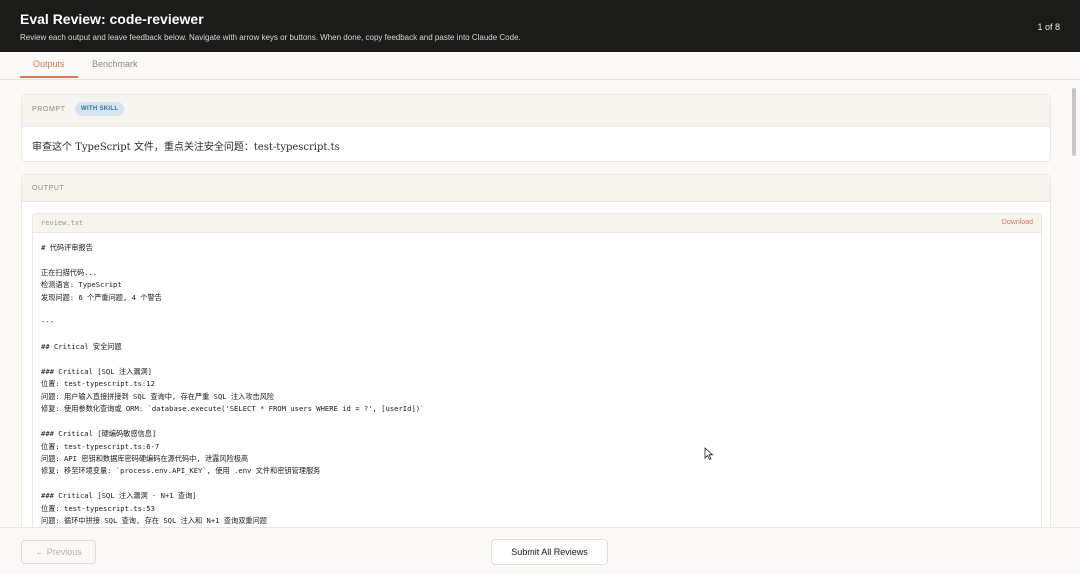 Image resolution: width=1080 pixels, height=574 pixels. What do you see at coordinates (1017, 222) in the screenshot?
I see `download-link: Download` at bounding box center [1017, 222].